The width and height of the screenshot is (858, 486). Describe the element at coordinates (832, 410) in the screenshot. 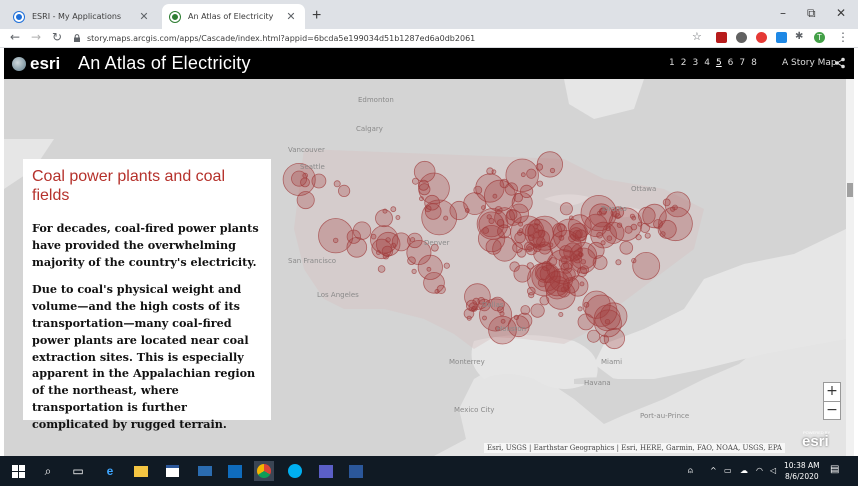

I see `zoom-out-button: −` at that location.